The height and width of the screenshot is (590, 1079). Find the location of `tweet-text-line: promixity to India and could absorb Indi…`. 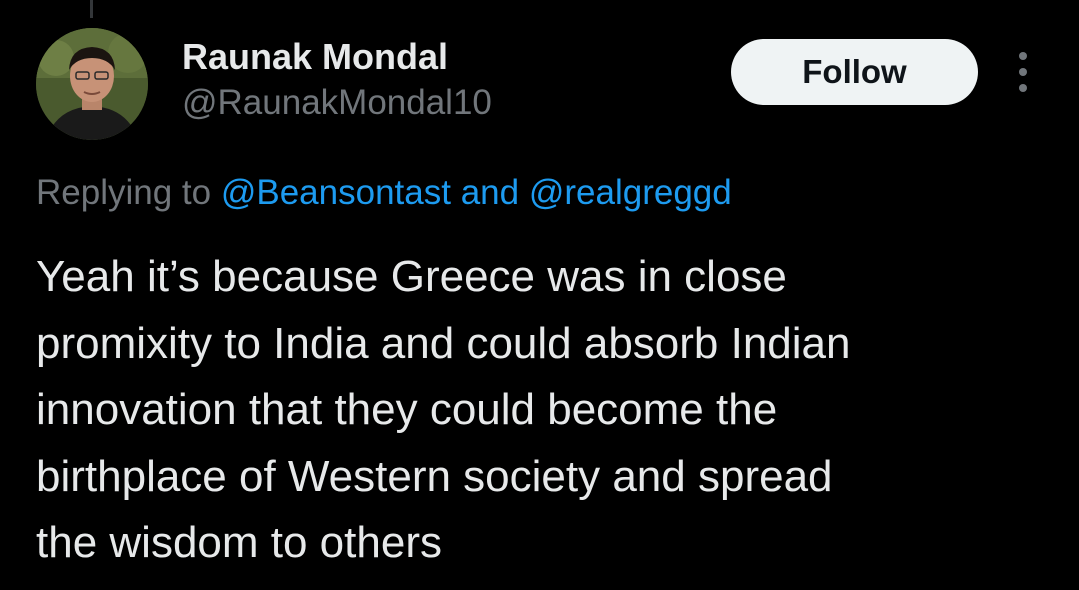

tweet-text-line: promixity to India and could absorb Indi… is located at coordinates (443, 343).